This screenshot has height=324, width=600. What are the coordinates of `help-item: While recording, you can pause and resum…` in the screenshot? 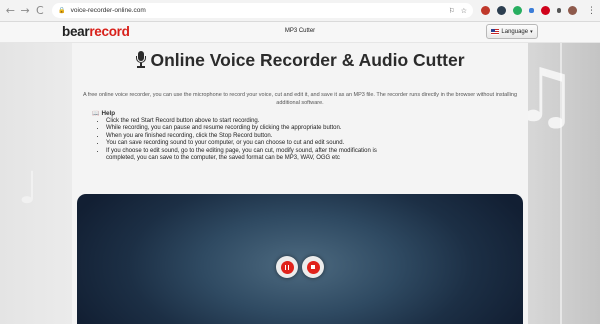 It's located at (249, 128).